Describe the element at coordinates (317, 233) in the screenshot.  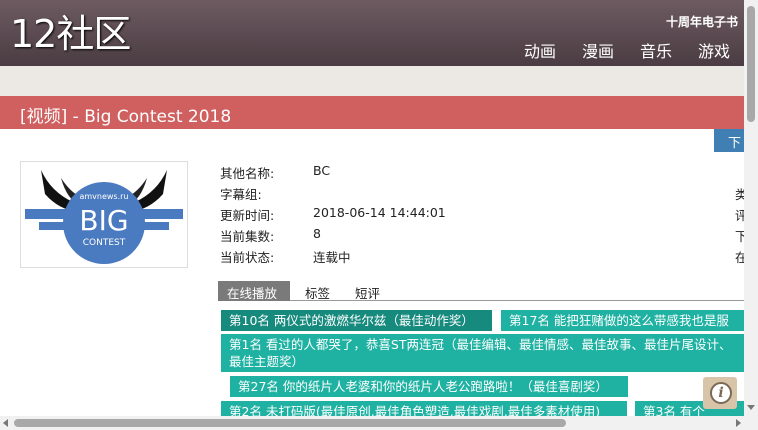
I see `info-value: 8` at that location.